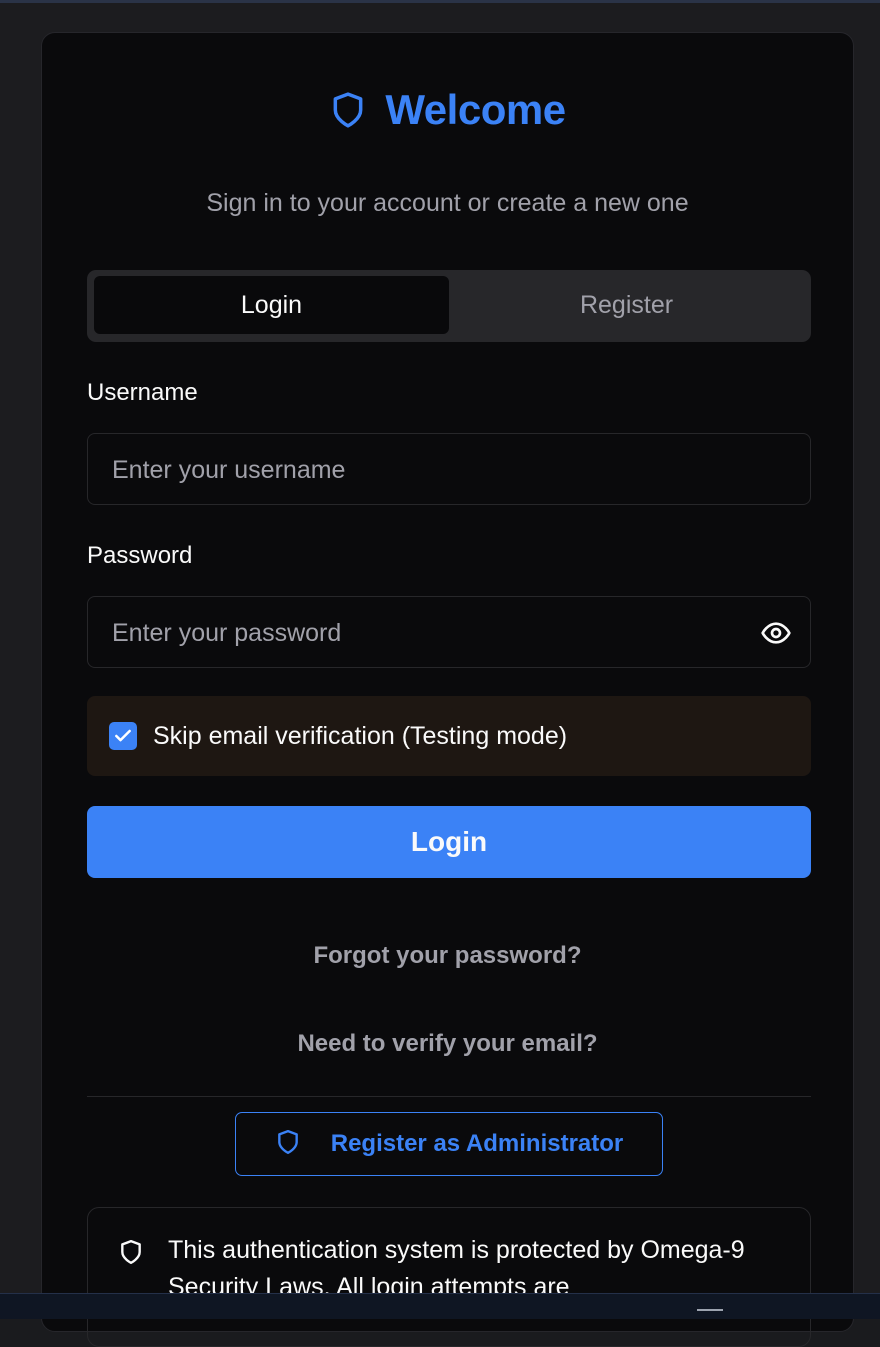 This screenshot has height=1347, width=880. I want to click on username-field, so click(449, 469).